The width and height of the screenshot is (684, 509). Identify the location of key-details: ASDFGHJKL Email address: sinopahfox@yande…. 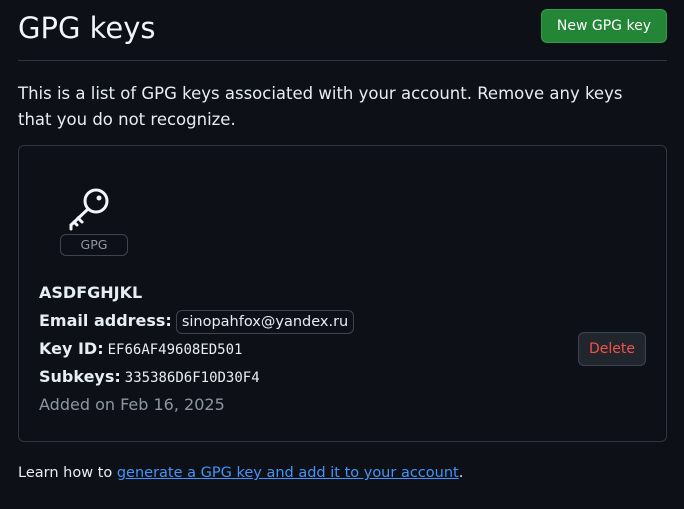
(197, 350).